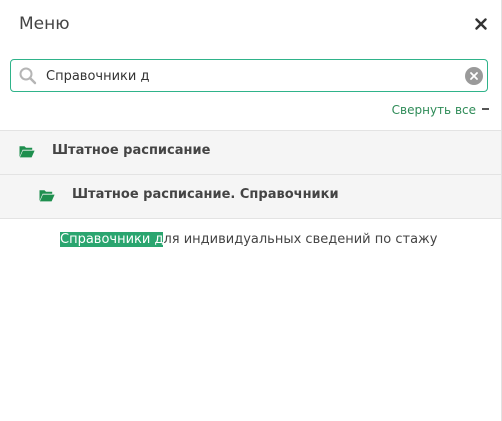 Image resolution: width=502 pixels, height=421 pixels. Describe the element at coordinates (28, 76) in the screenshot. I see `search-icon` at that location.